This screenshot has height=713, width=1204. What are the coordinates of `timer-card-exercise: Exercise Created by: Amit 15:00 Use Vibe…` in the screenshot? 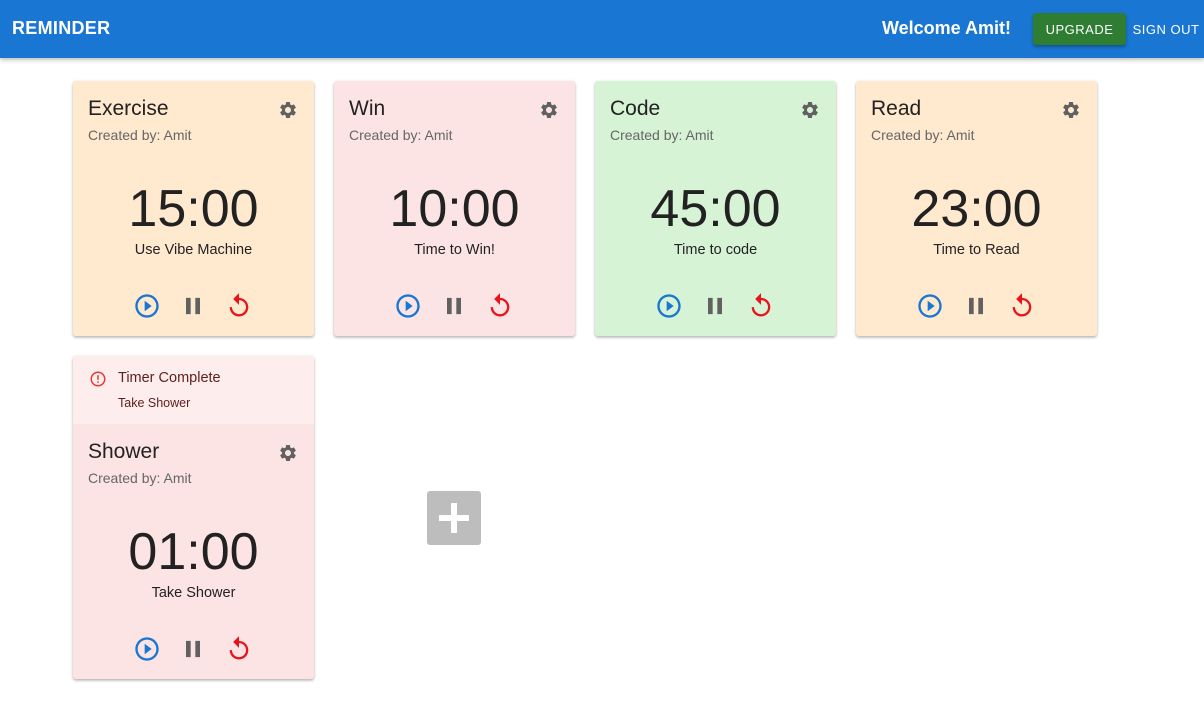 It's located at (193, 208).